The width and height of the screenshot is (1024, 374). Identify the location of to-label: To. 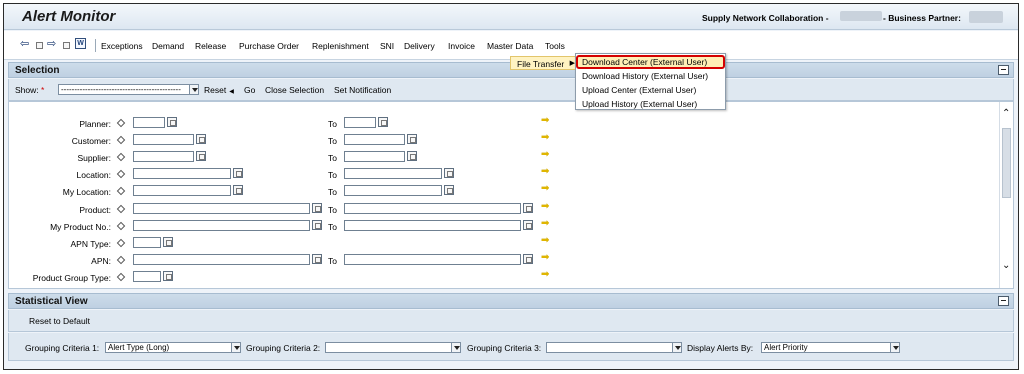
(332, 192).